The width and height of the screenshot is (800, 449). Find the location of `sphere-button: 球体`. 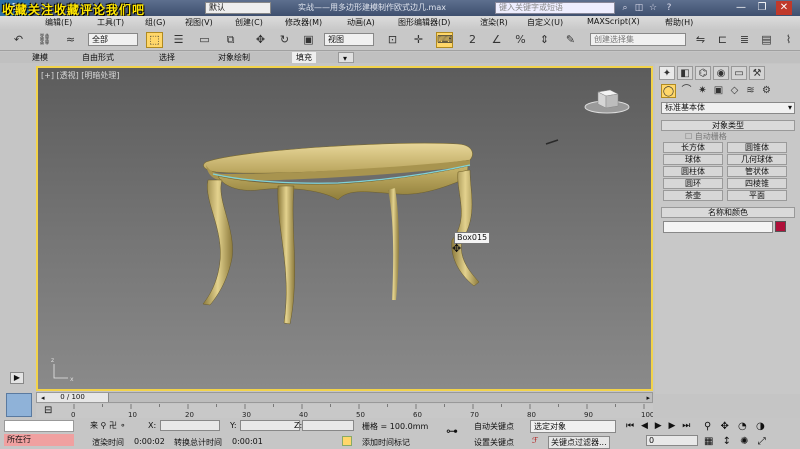

sphere-button: 球体 is located at coordinates (693, 159).